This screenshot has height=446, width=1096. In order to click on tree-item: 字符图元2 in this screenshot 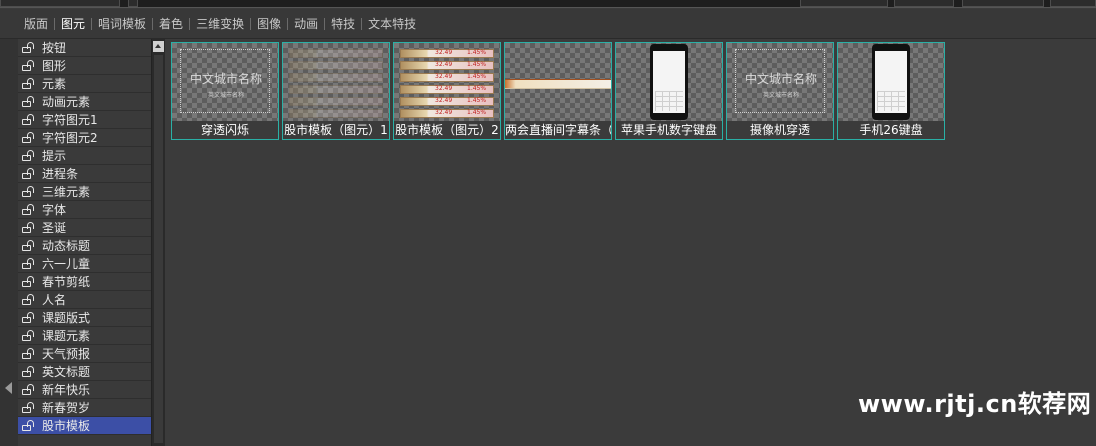, I will do `click(84, 138)`.